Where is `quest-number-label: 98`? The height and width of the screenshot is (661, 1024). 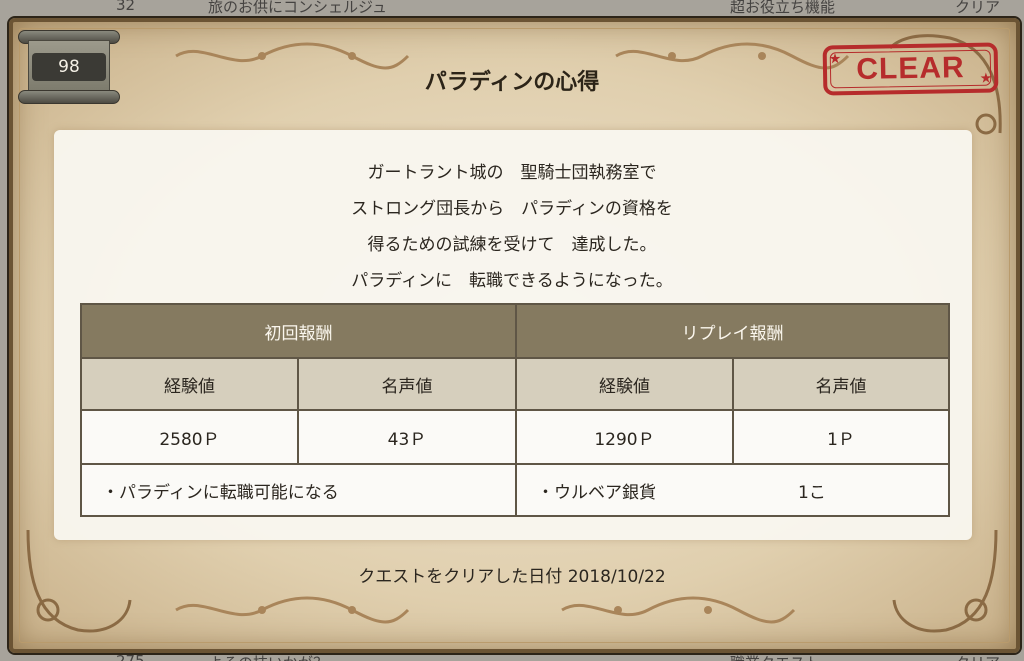 quest-number-label: 98 is located at coordinates (69, 67).